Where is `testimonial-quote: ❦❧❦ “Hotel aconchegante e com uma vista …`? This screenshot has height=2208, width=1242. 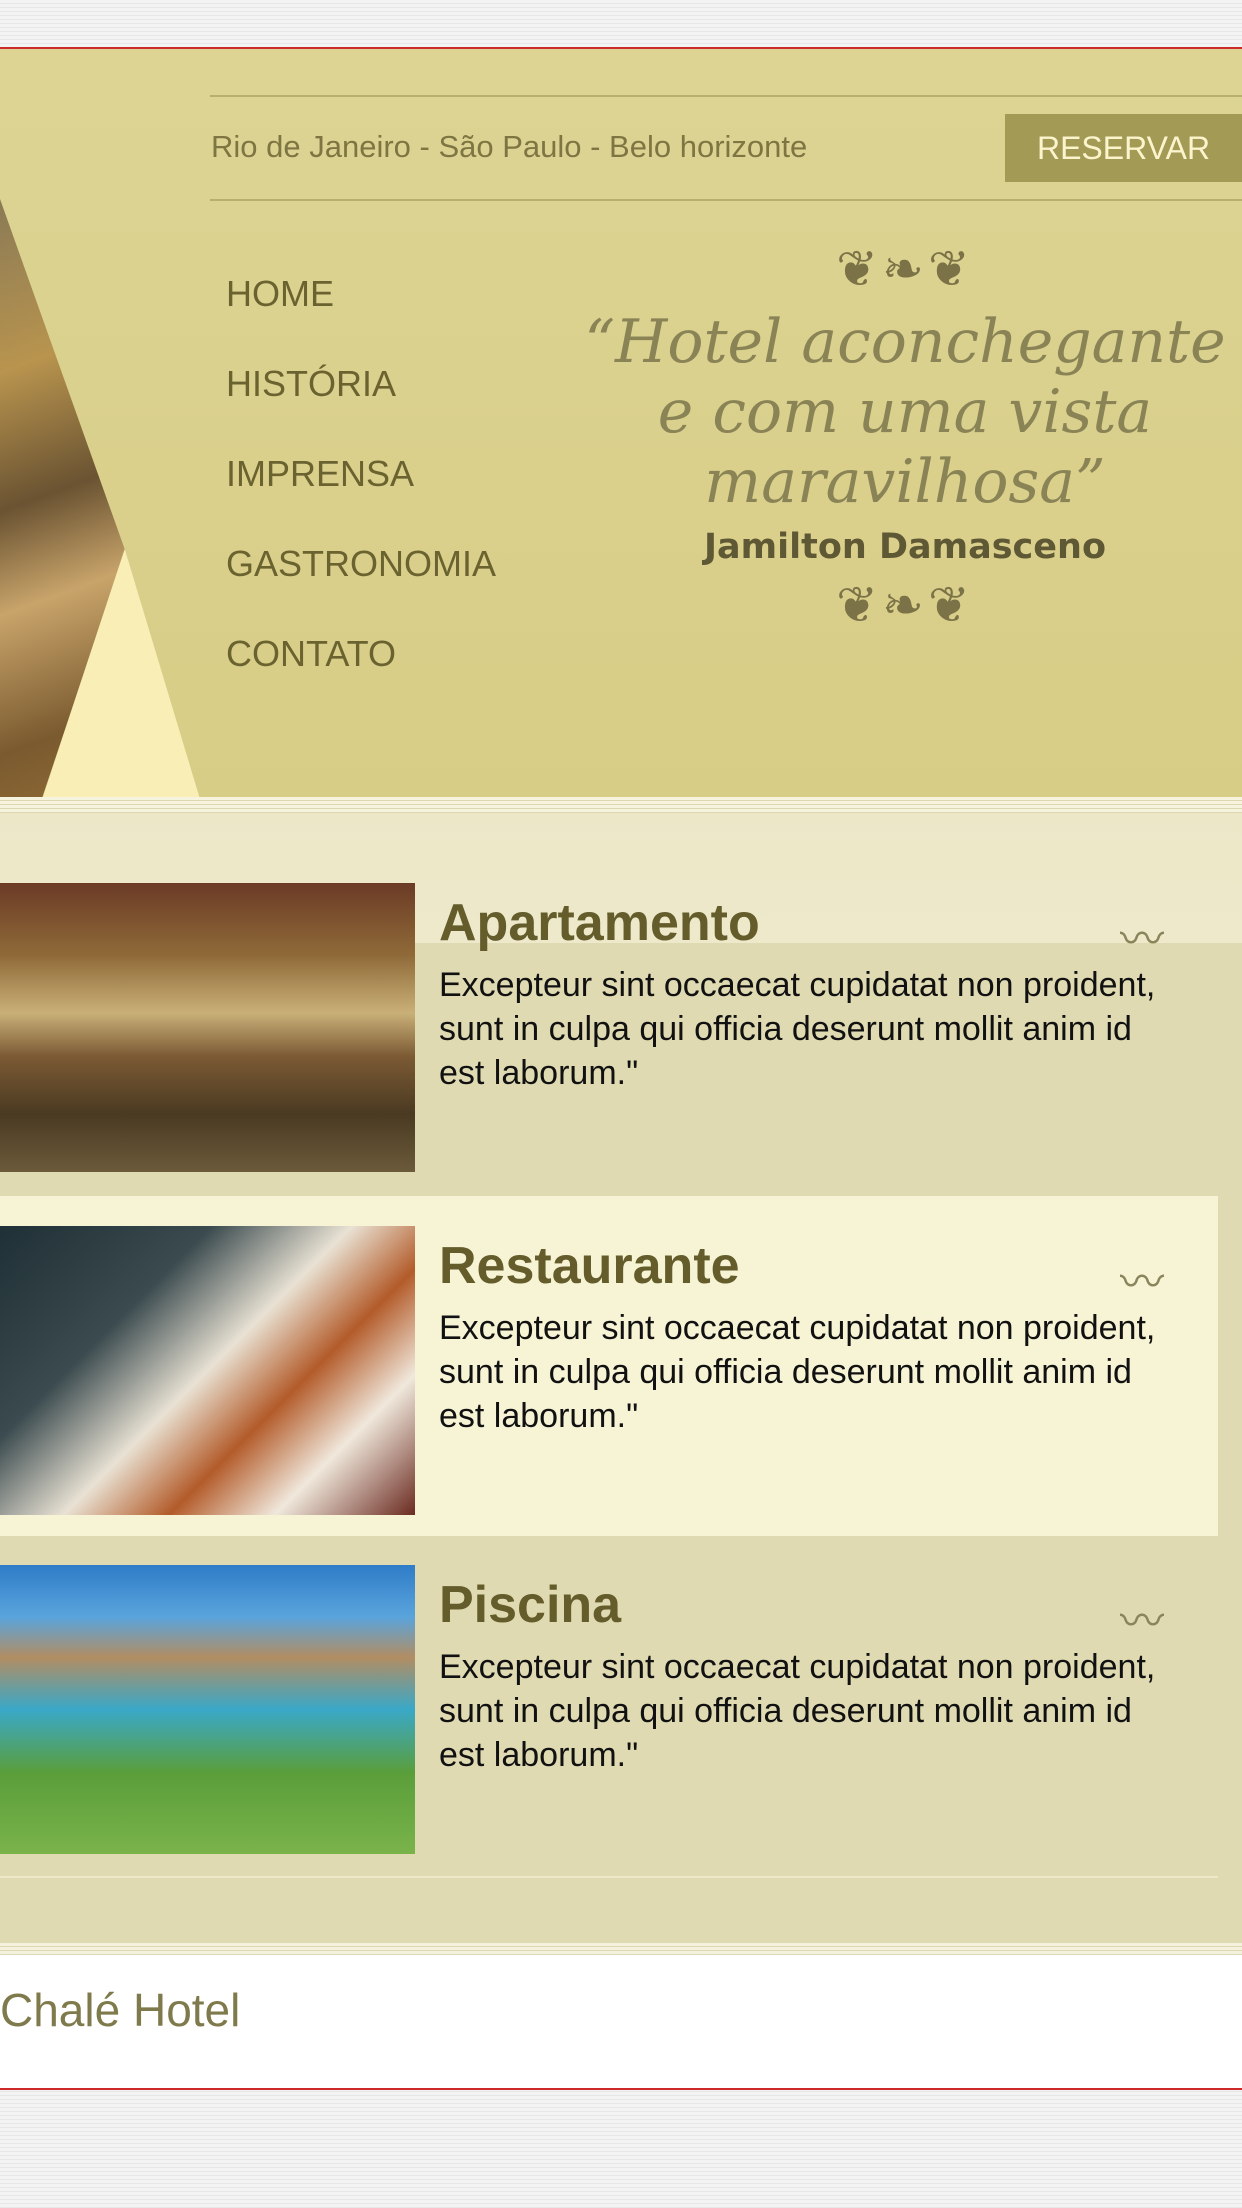
testimonial-quote: ❦❧❦ “Hotel aconchegante e com uma vista … is located at coordinates (901, 437).